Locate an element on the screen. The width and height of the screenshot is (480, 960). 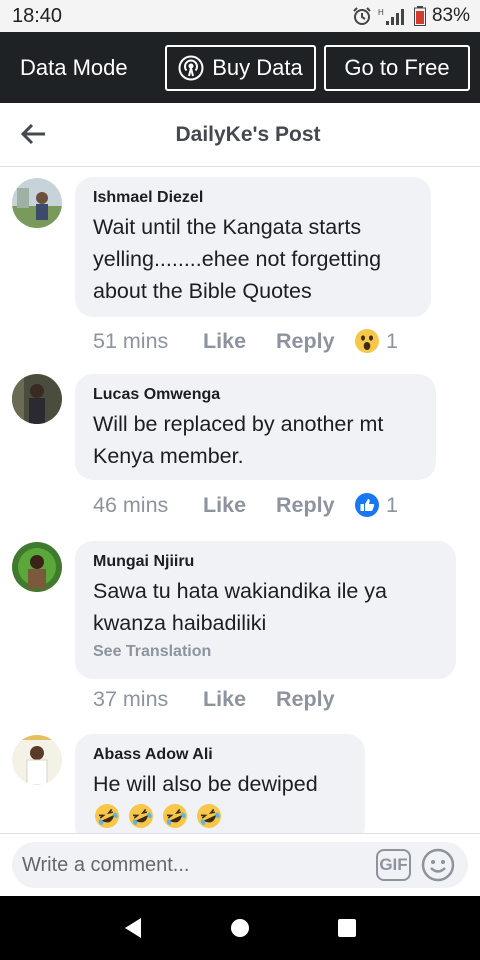
wow-reaction-icon is located at coordinates (367, 341).